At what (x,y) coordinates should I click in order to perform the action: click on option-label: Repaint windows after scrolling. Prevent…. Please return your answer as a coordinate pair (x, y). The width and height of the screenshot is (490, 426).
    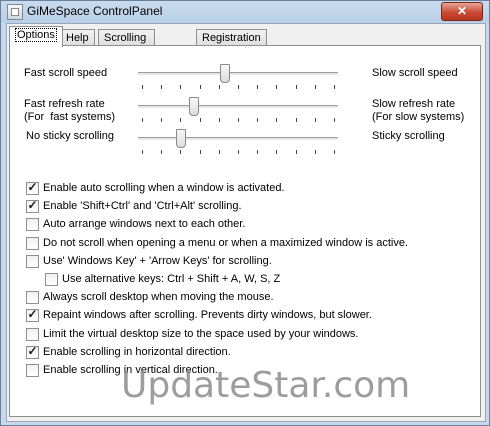
    Looking at the image, I should click on (207, 315).